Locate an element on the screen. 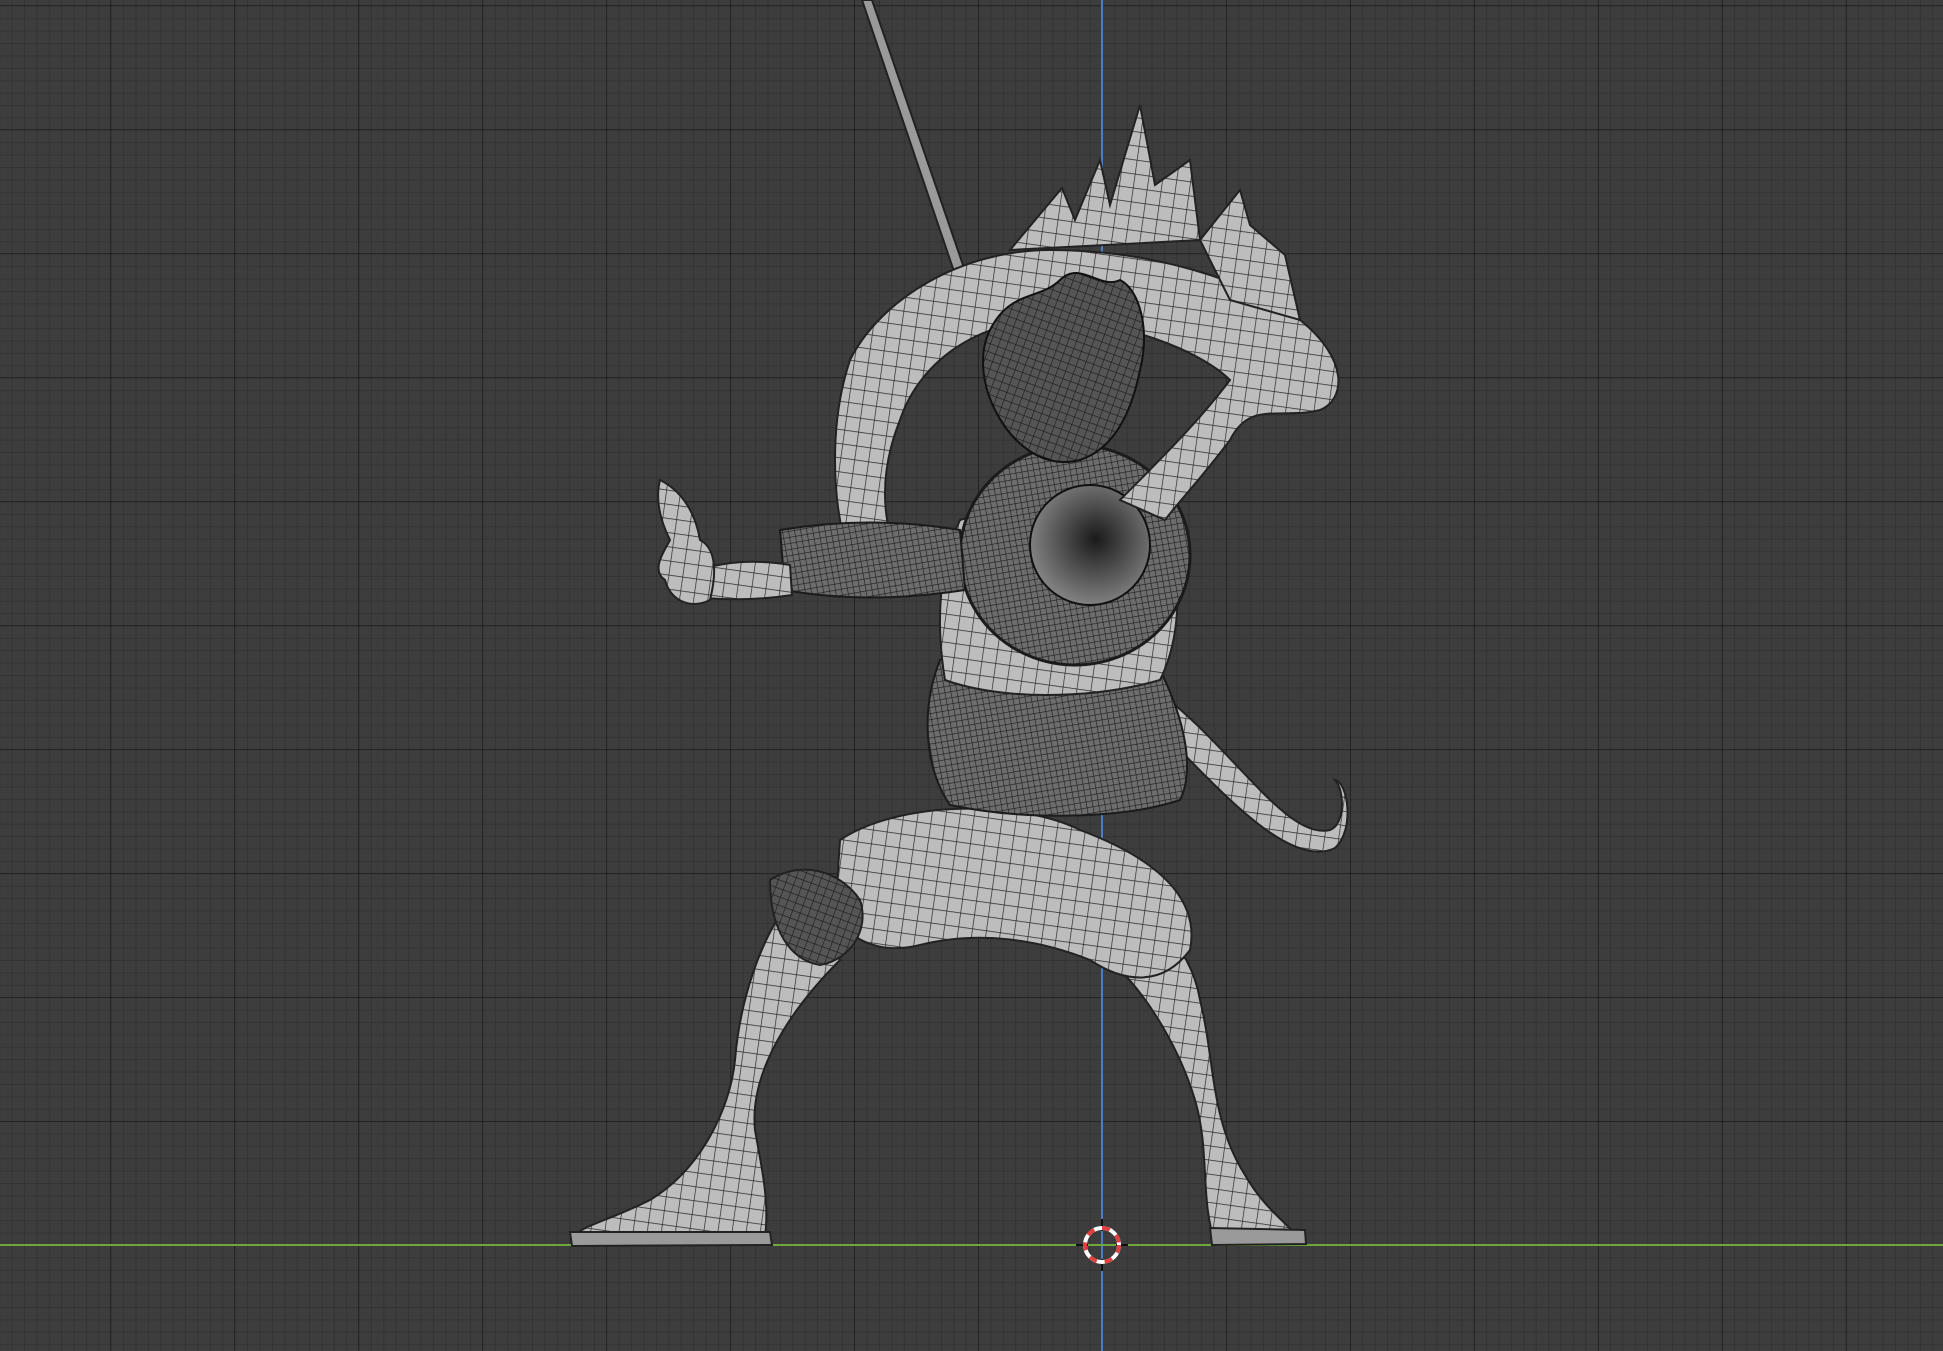  sleeve is located at coordinates (872, 560).